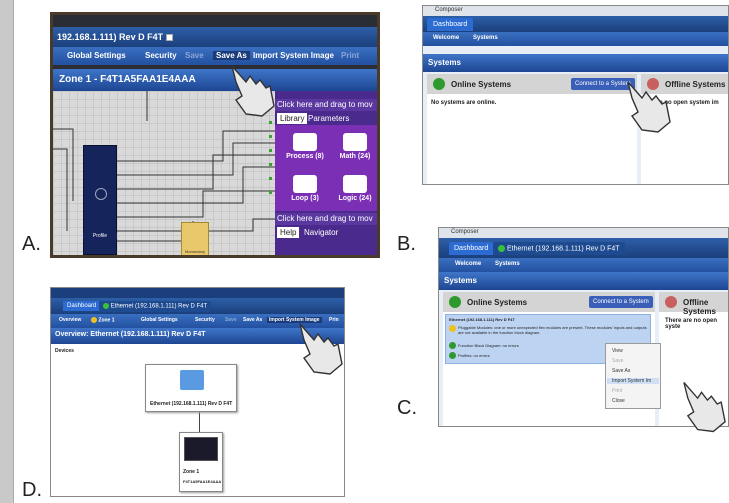  Describe the element at coordinates (201, 462) in the screenshot. I see `device-node-zone: Zone 1 F4T1A5FAA1E4AAA` at that location.